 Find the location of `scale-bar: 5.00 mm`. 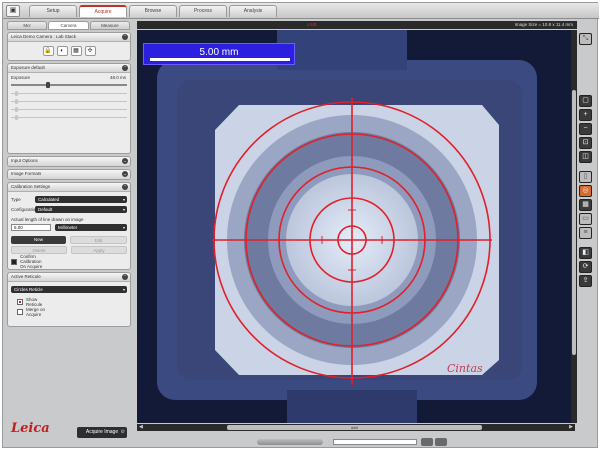

scale-bar: 5.00 mm is located at coordinates (219, 54).